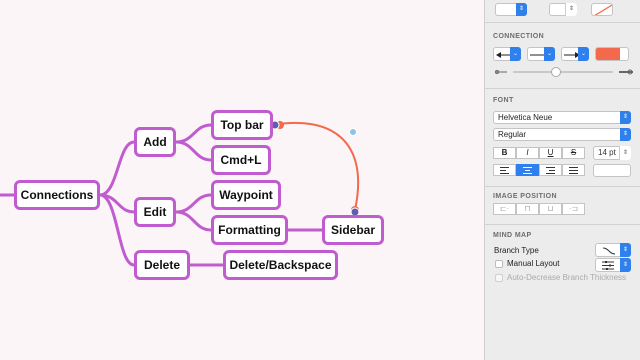 The image size is (640, 360). What do you see at coordinates (567, 277) in the screenshot?
I see `auto-decrease-label: Auto-Decrease Branch Thickness` at bounding box center [567, 277].